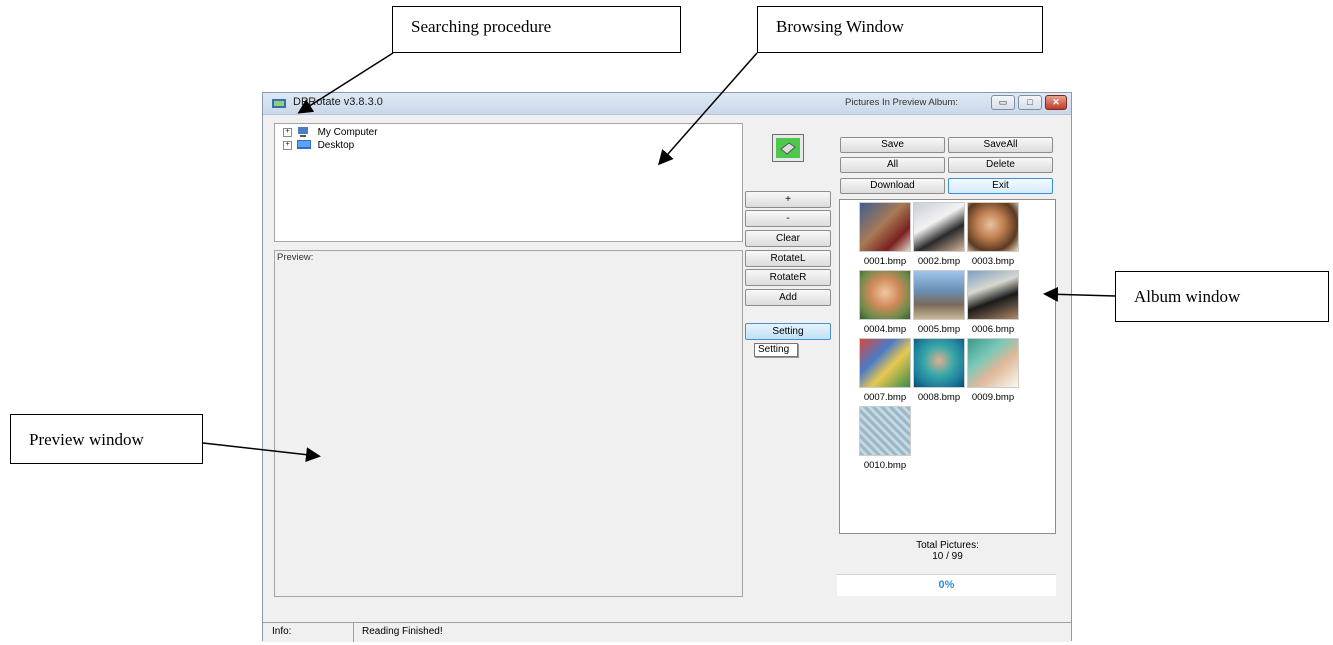 This screenshot has width=1333, height=645. Describe the element at coordinates (939, 397) in the screenshot. I see `thumbnail-caption: 0008.bmp` at that location.